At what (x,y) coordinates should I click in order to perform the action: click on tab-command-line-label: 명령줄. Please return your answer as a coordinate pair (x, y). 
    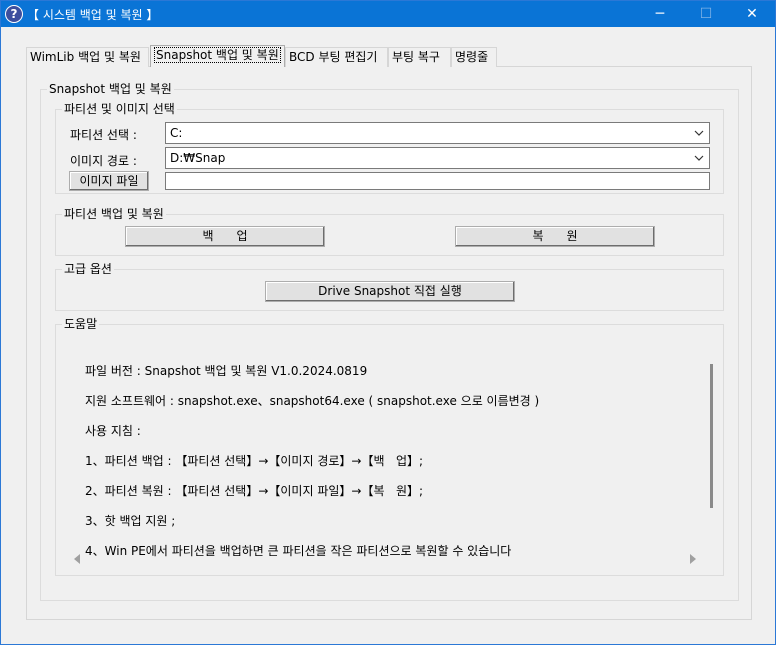
    Looking at the image, I should click on (472, 57).